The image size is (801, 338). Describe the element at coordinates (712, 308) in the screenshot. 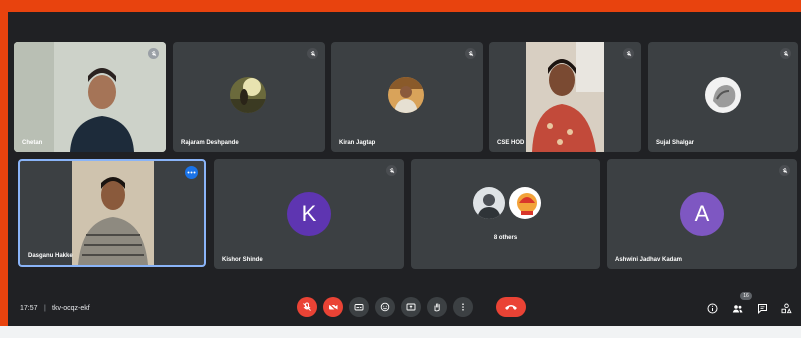

I see `info-icon` at that location.